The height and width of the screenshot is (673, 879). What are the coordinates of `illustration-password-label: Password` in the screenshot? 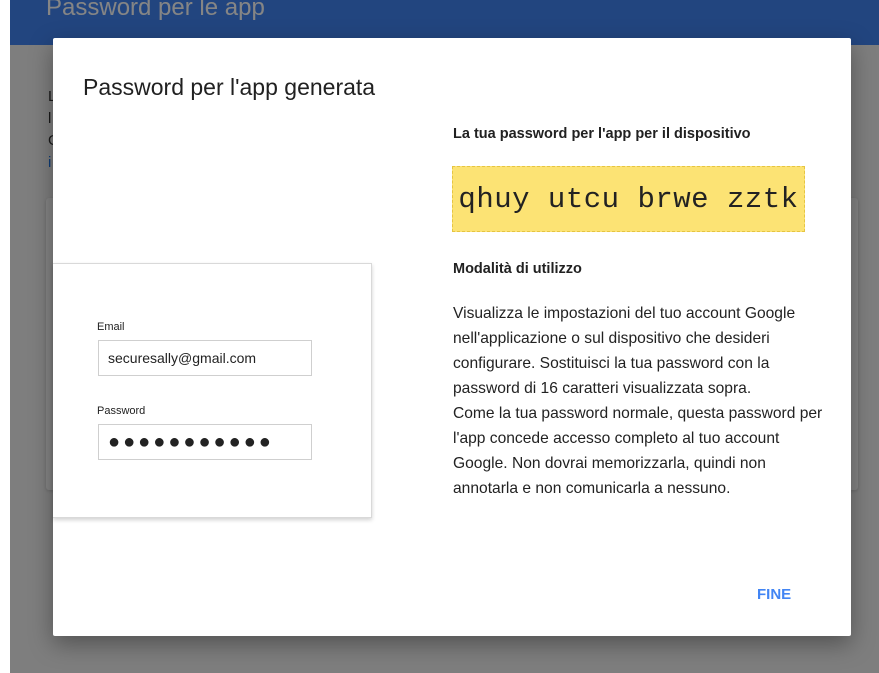 It's located at (121, 411).